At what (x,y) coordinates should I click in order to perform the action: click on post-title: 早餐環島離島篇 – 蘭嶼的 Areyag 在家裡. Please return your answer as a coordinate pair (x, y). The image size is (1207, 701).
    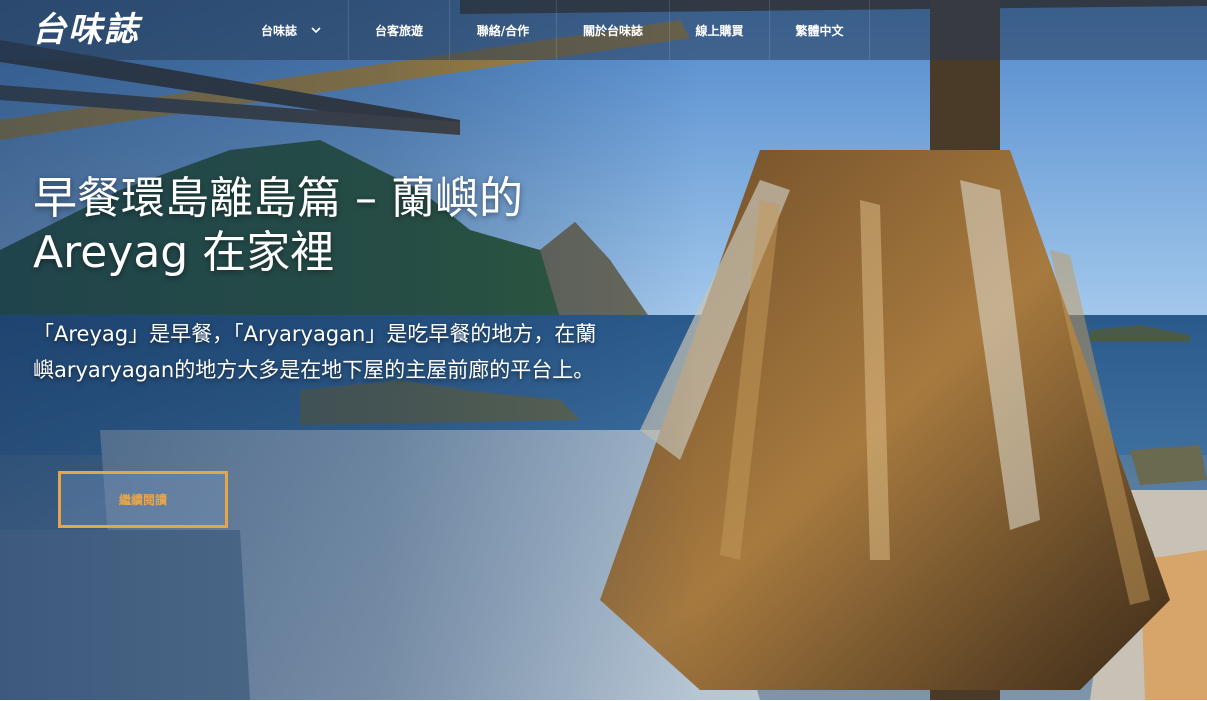
    Looking at the image, I should click on (323, 226).